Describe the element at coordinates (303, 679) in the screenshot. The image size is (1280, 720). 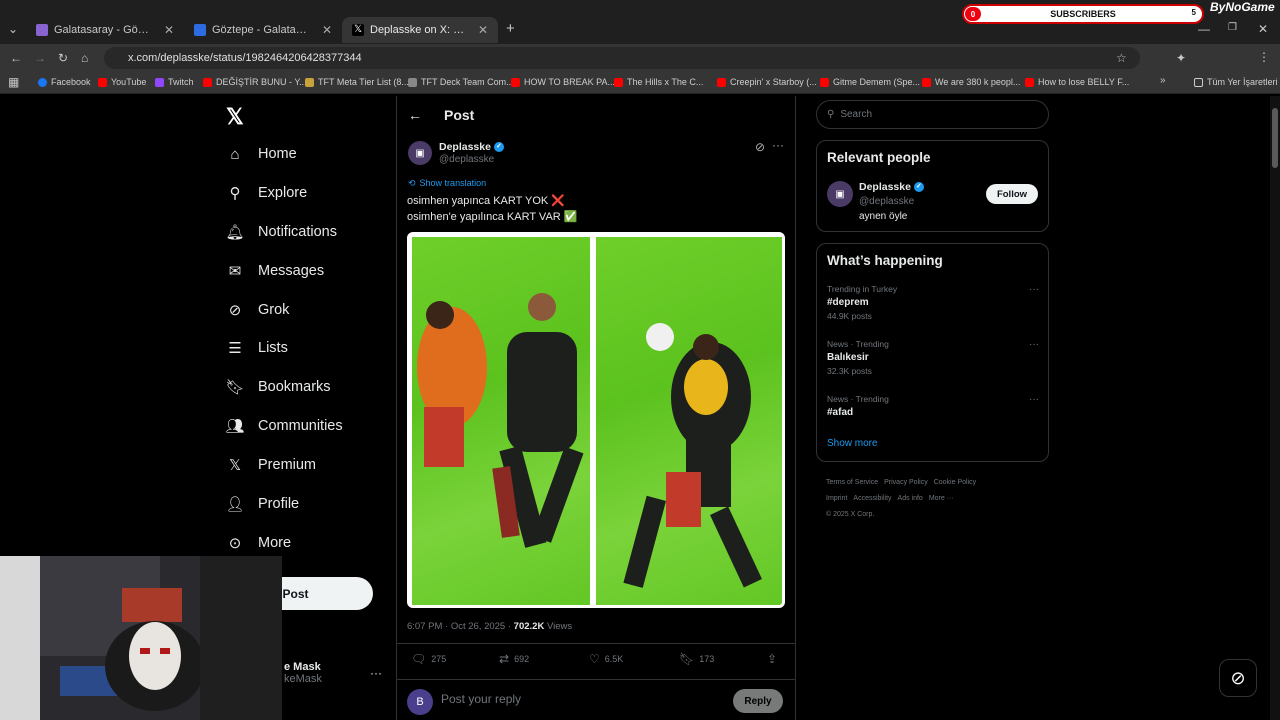
I see `account-handle: keMask` at that location.